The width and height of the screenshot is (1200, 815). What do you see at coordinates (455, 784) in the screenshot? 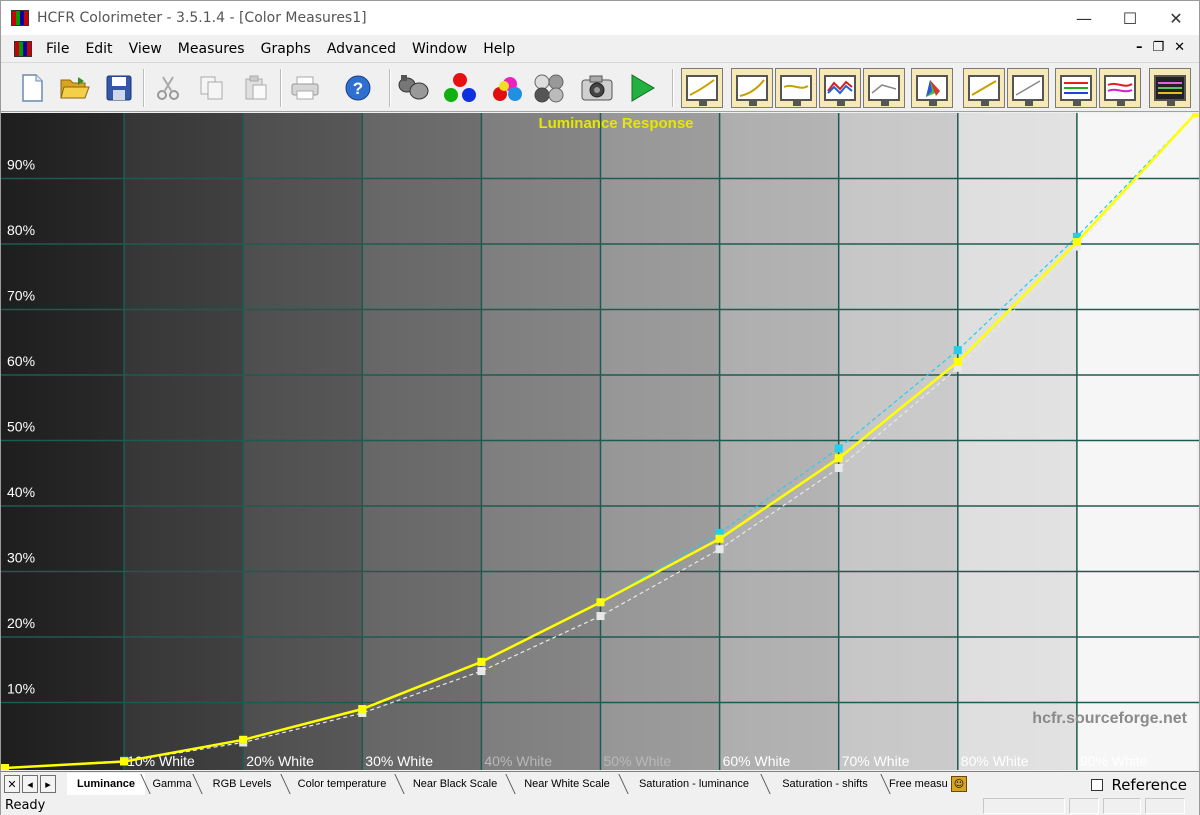
I see `tab-near-black-scale: Near Black Scale` at bounding box center [455, 784].